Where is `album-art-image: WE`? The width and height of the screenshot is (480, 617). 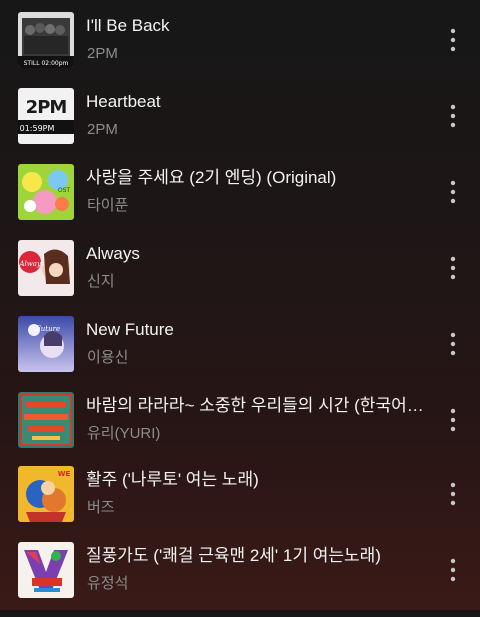
album-art-image: WE is located at coordinates (46, 494).